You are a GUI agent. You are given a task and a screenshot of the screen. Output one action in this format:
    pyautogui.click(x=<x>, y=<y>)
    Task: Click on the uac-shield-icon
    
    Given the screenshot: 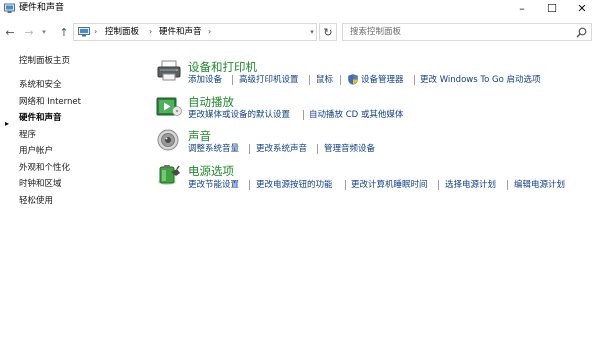 What is the action you would take?
    pyautogui.click(x=353, y=79)
    